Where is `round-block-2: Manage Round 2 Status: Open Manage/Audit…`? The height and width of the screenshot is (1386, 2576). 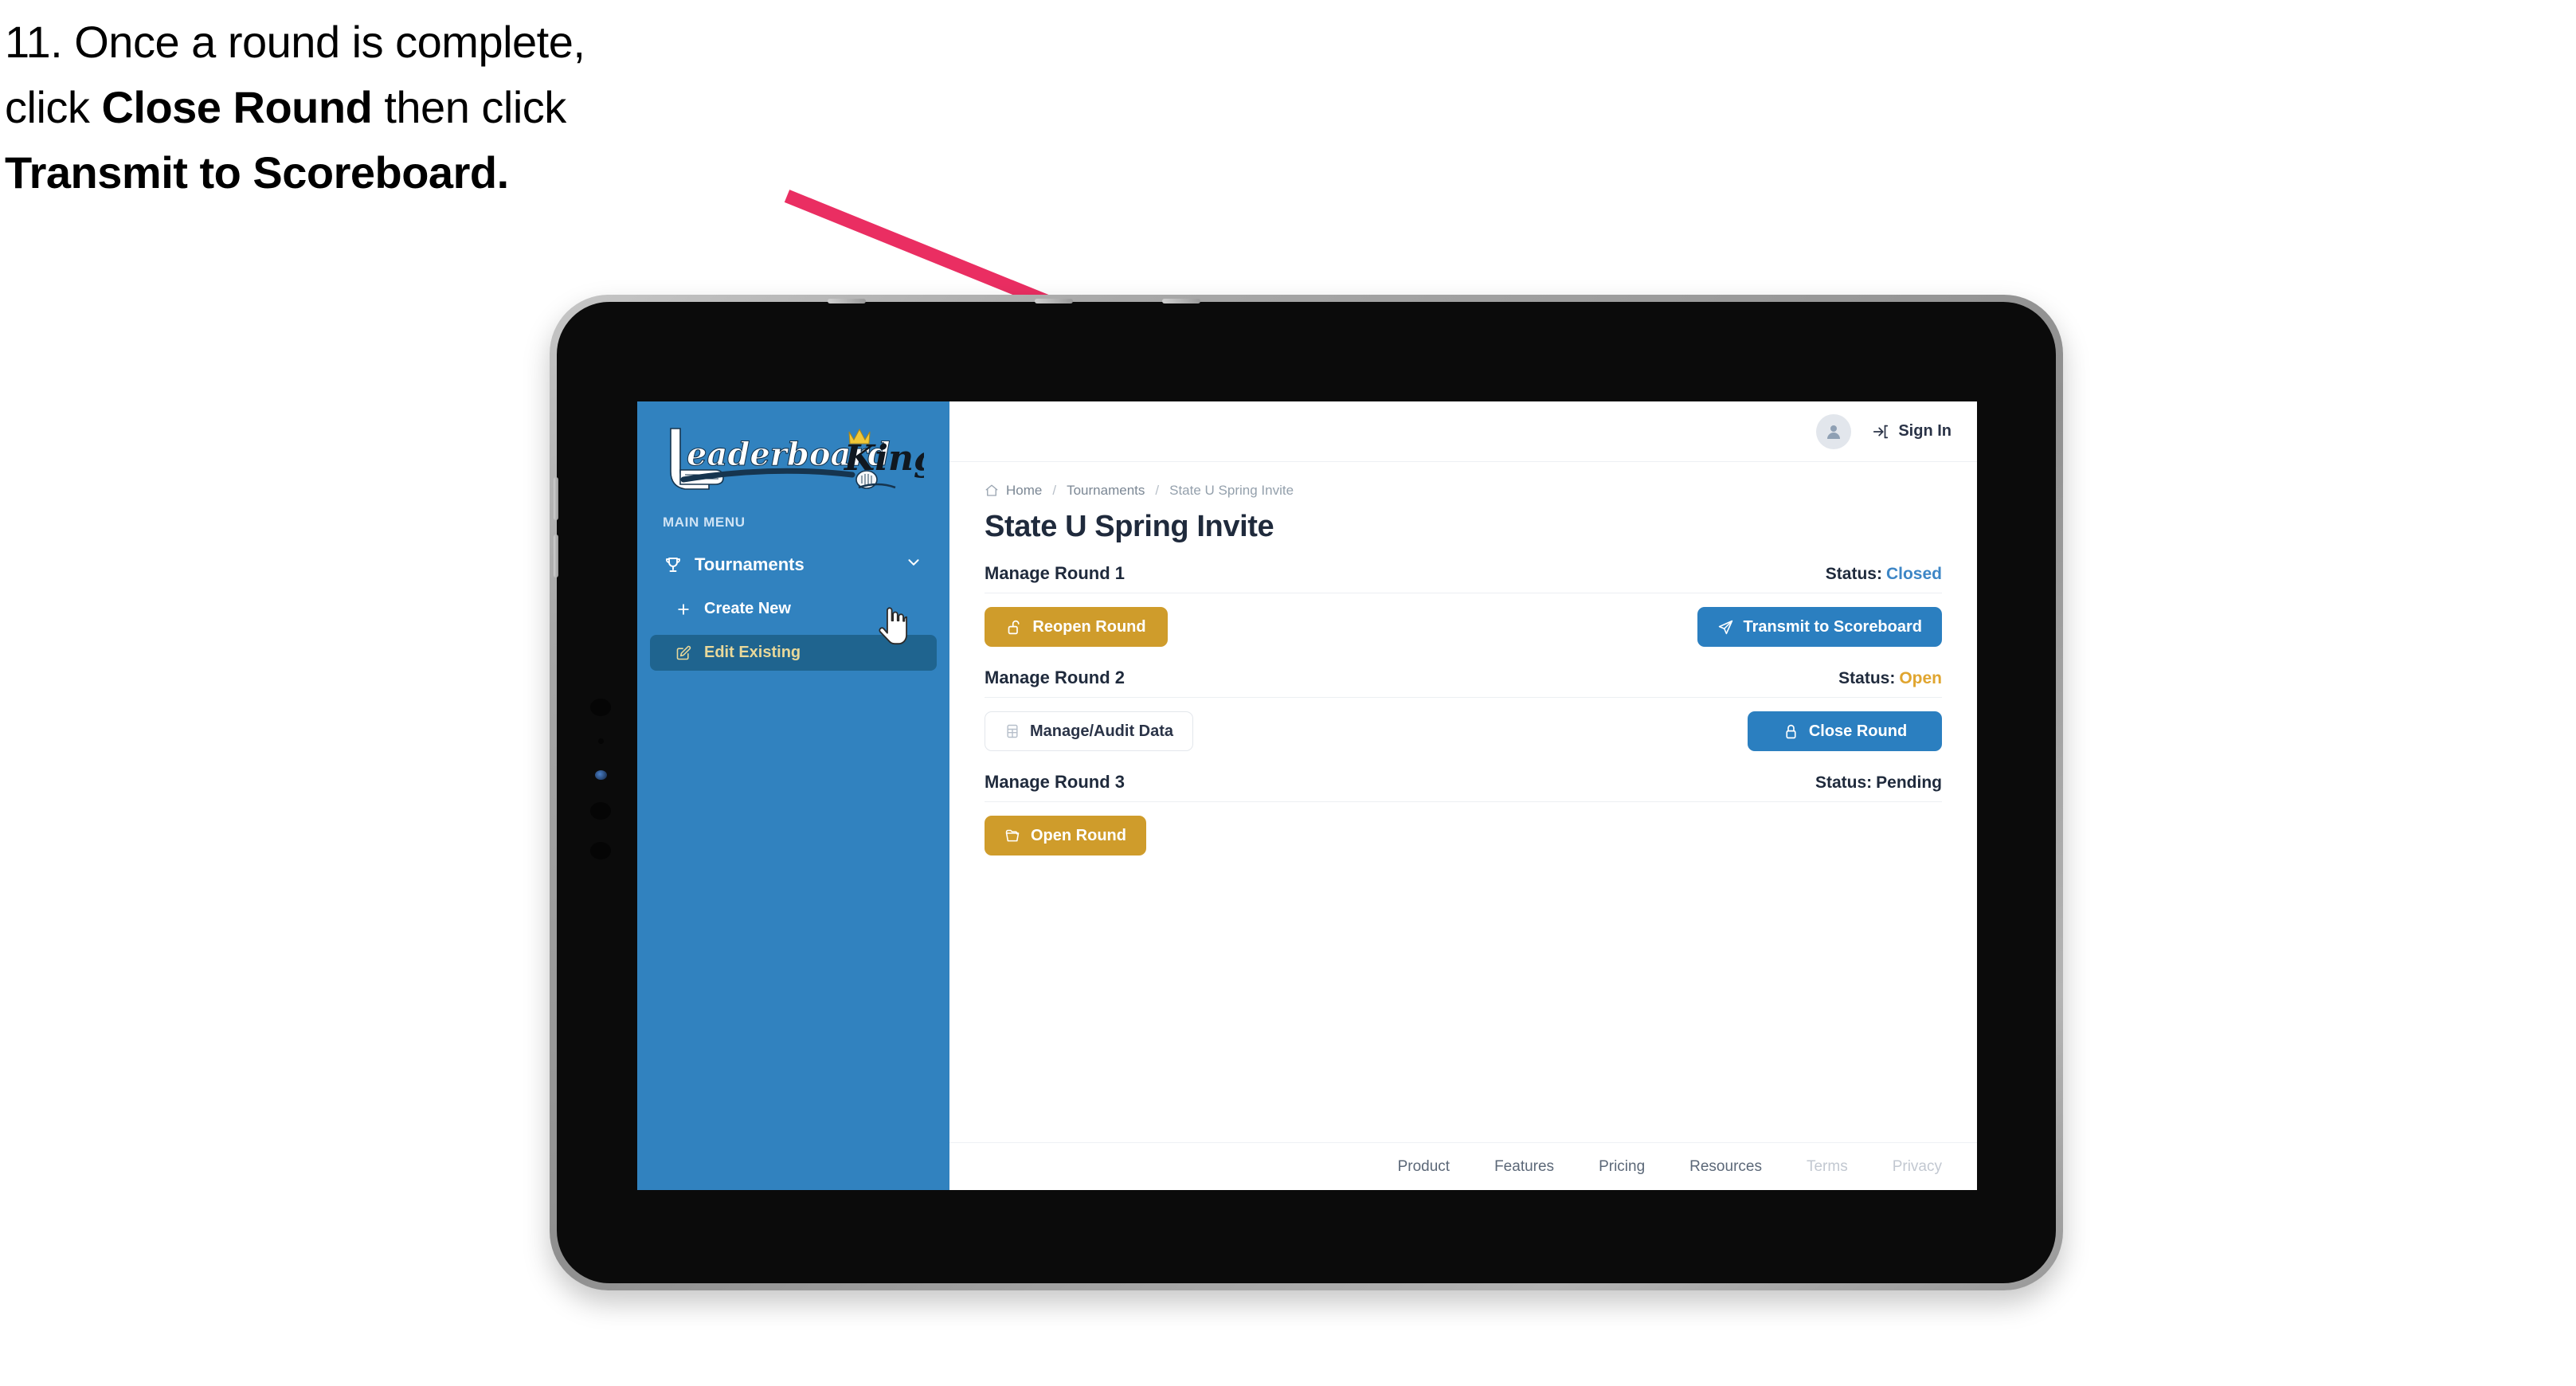
round-block-2: Manage Round 2 Status: Open Manage/Audit… is located at coordinates (1463, 709).